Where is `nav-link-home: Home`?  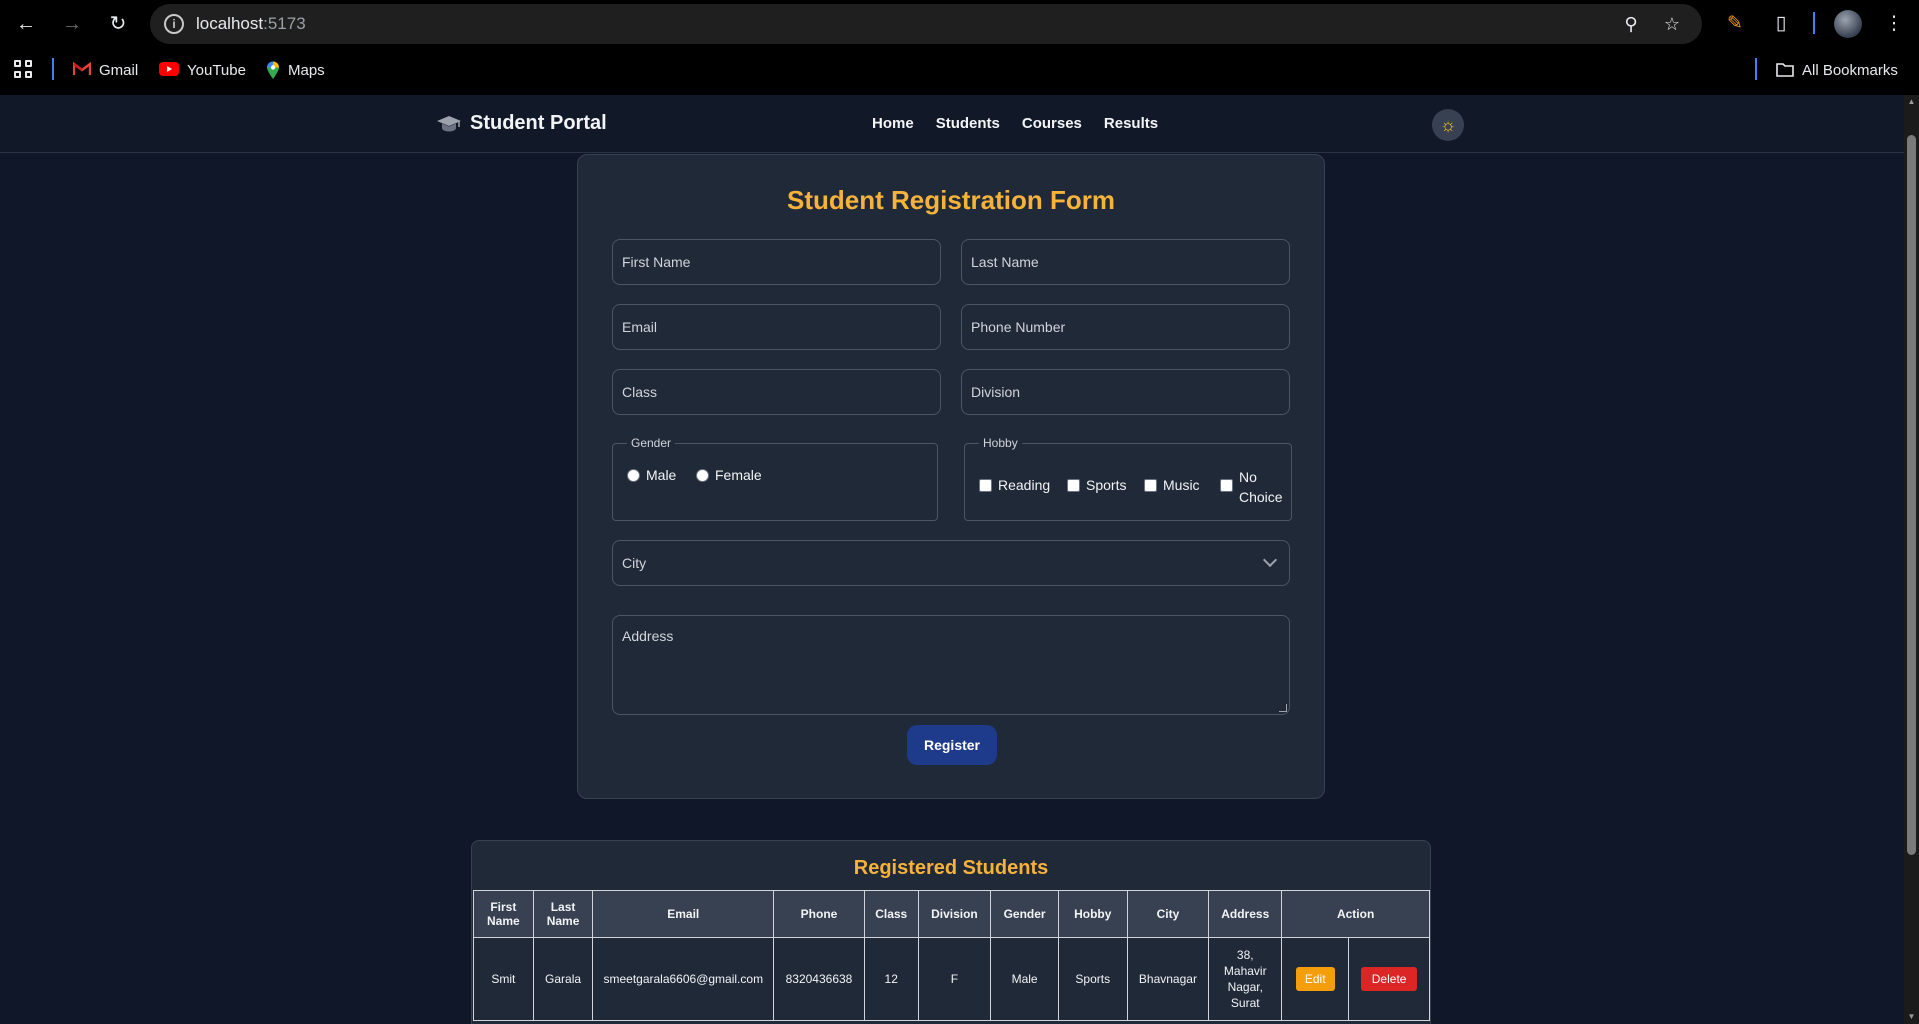
nav-link-home: Home is located at coordinates (893, 123).